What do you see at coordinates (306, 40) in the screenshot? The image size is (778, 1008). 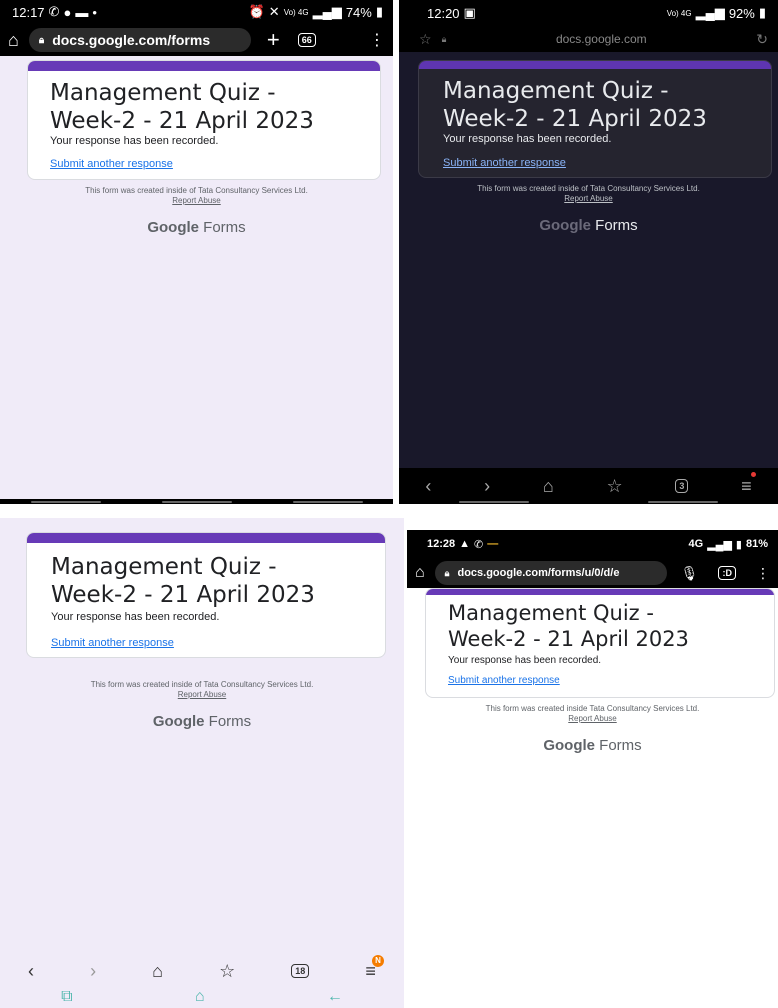 I see `tab-switcher-button: 66` at bounding box center [306, 40].